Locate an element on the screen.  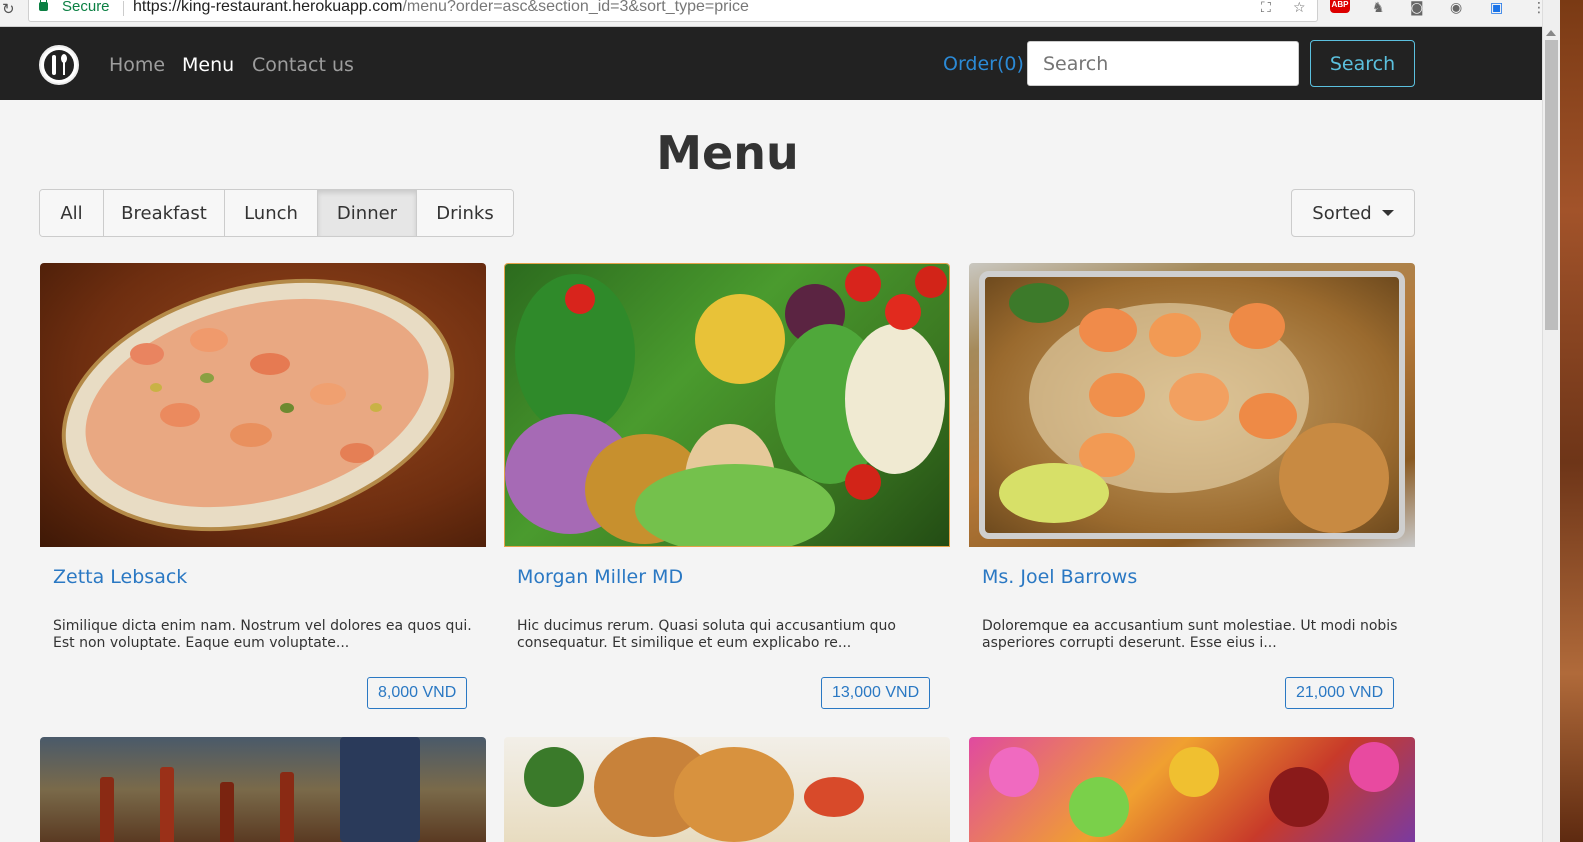
price-badge: 21,000 VND is located at coordinates (1340, 693).